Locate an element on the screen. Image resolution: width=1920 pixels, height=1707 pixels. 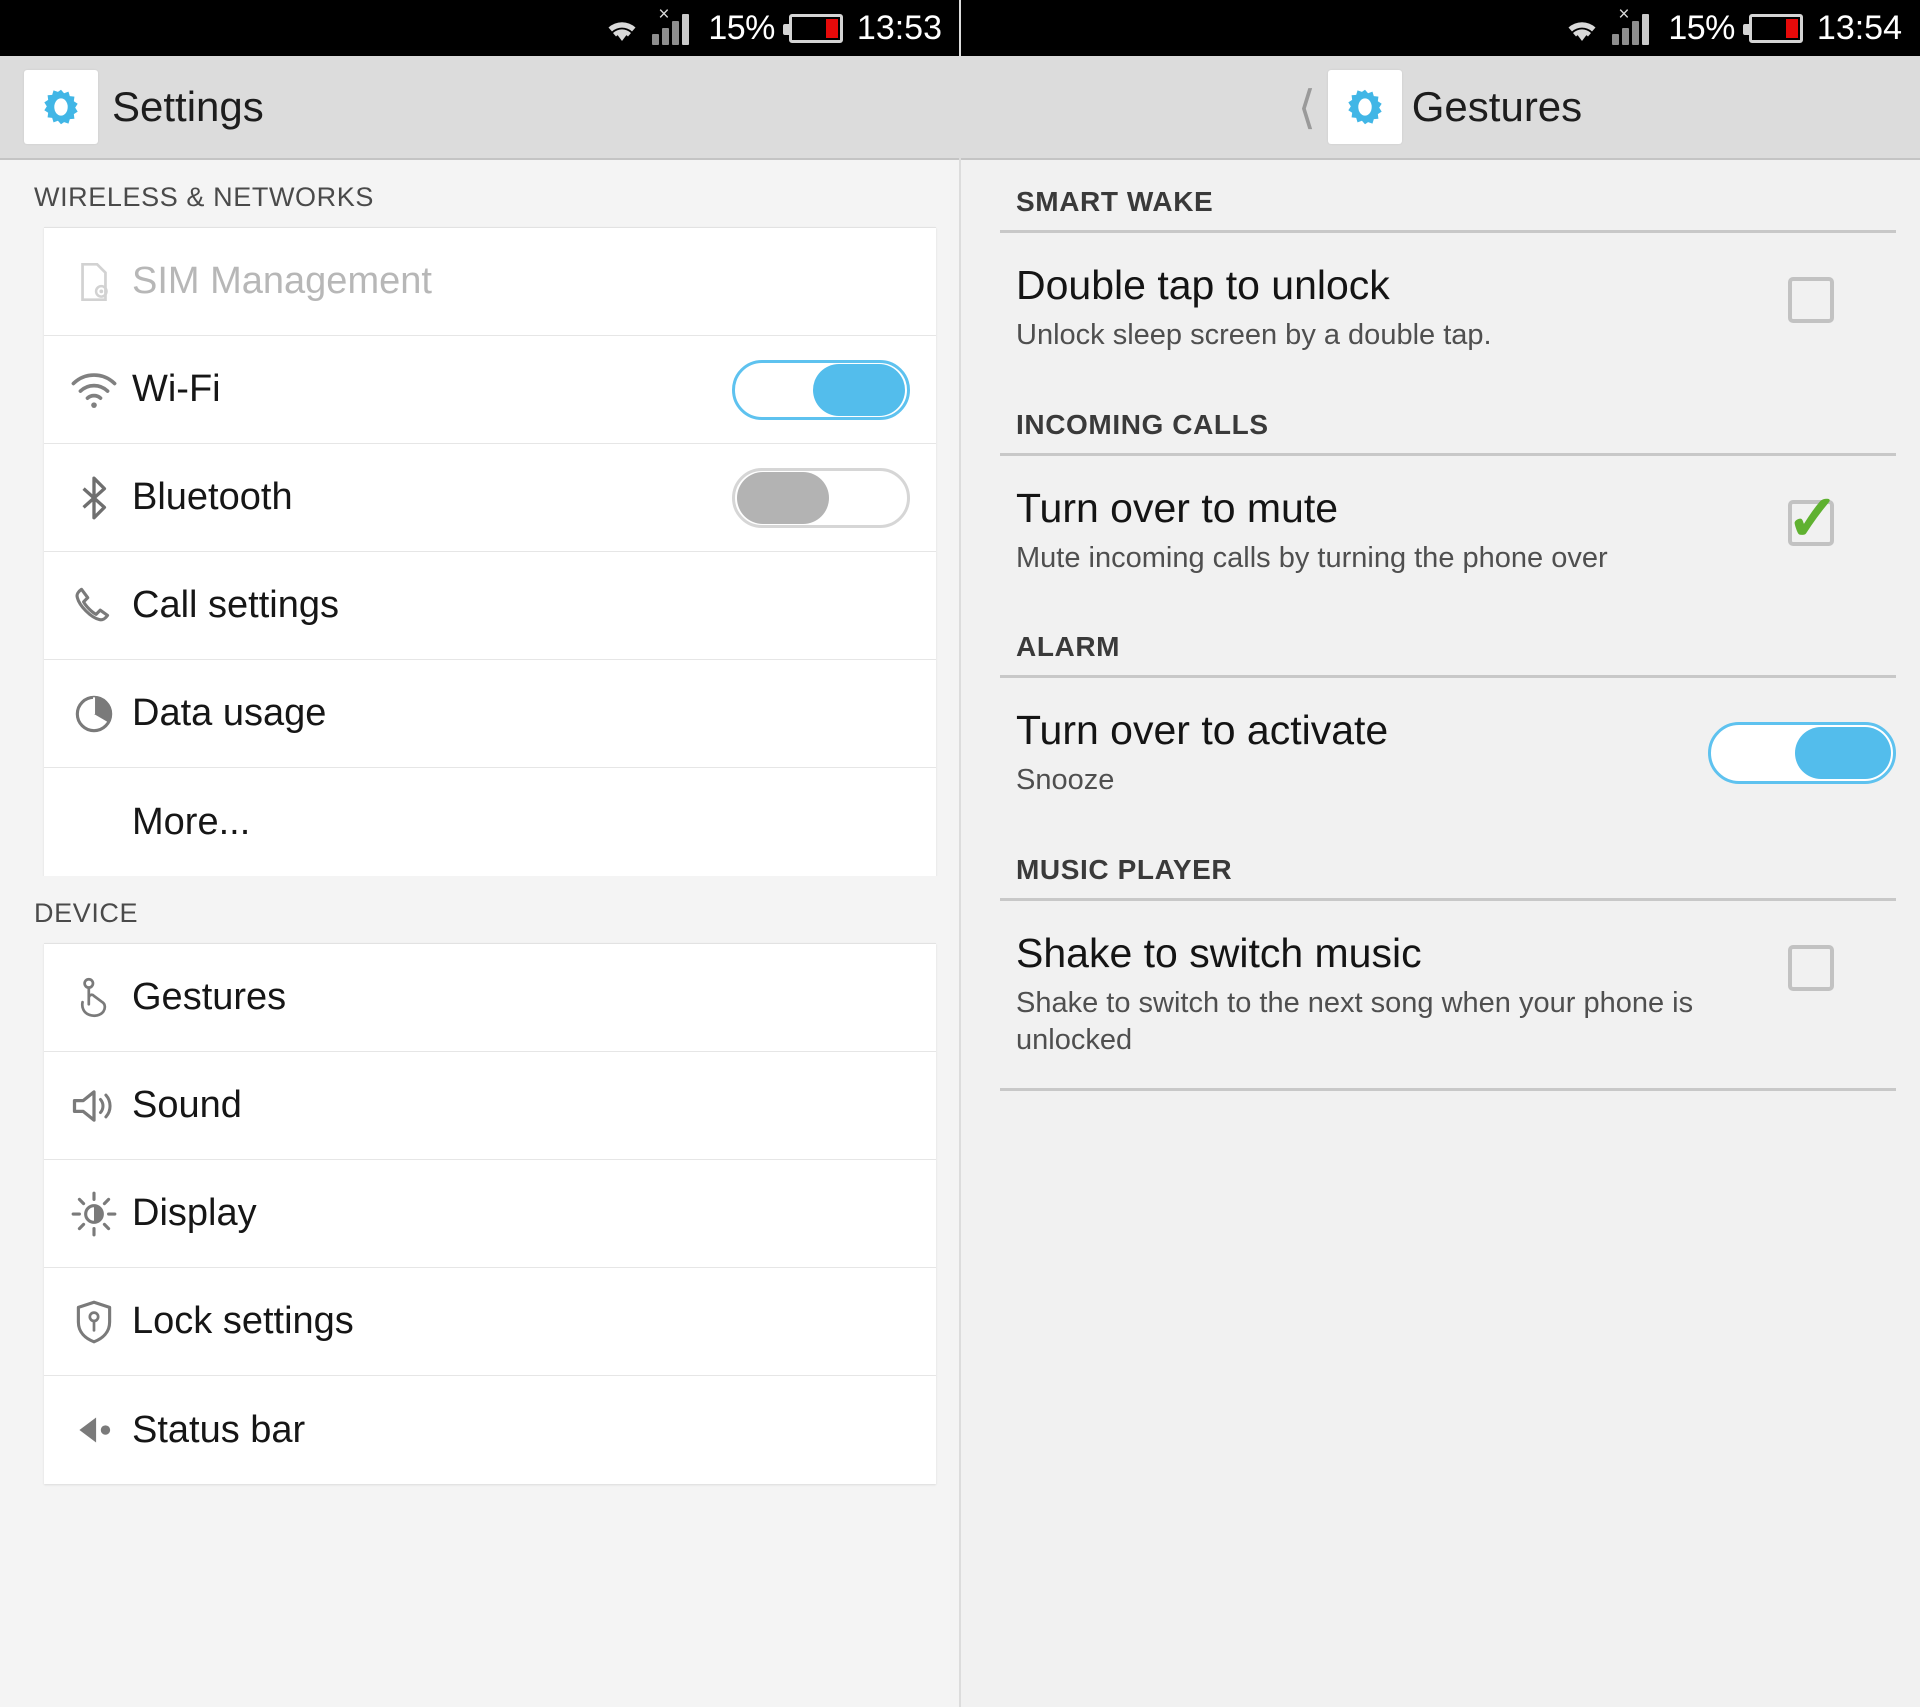
settings-row-data-usage: Data usage is located at coordinates (490, 714).